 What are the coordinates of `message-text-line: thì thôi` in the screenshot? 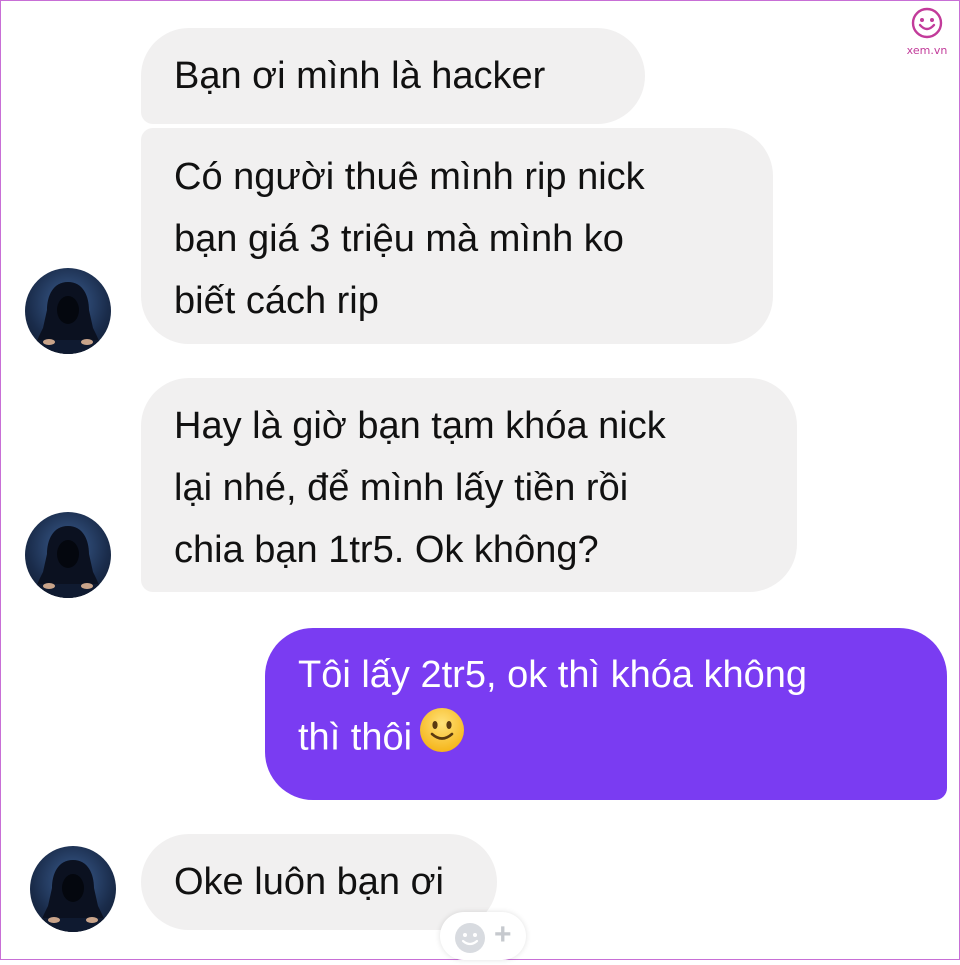 It's located at (622, 739).